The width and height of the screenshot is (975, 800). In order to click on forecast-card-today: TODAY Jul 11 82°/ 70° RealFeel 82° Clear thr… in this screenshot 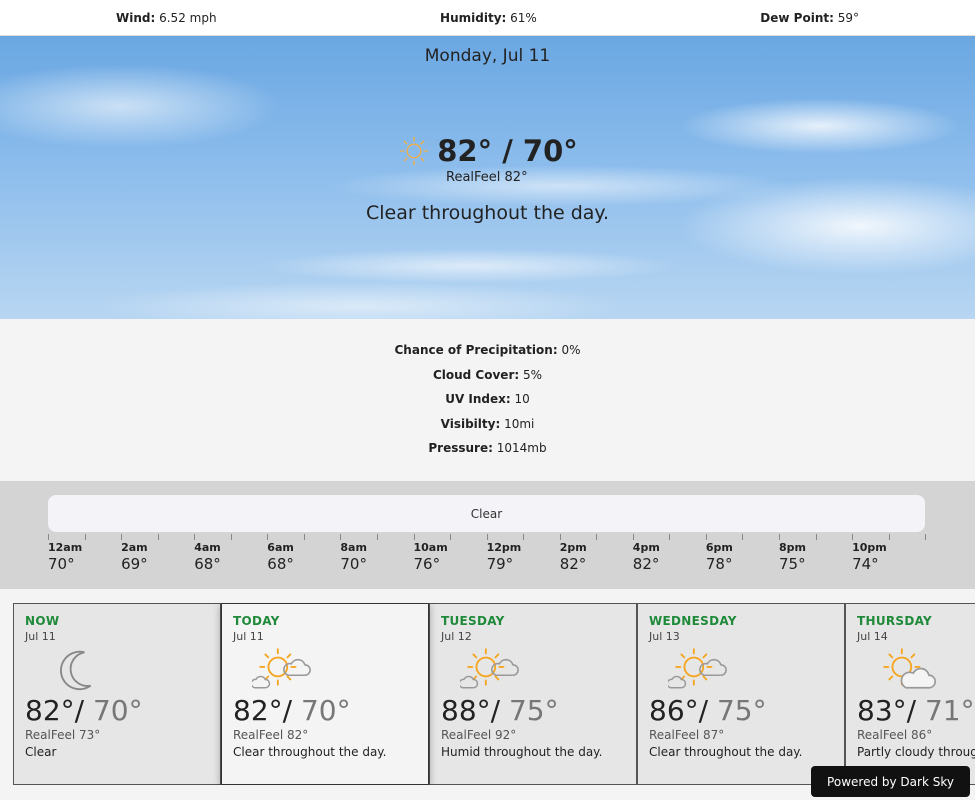, I will do `click(325, 694)`.